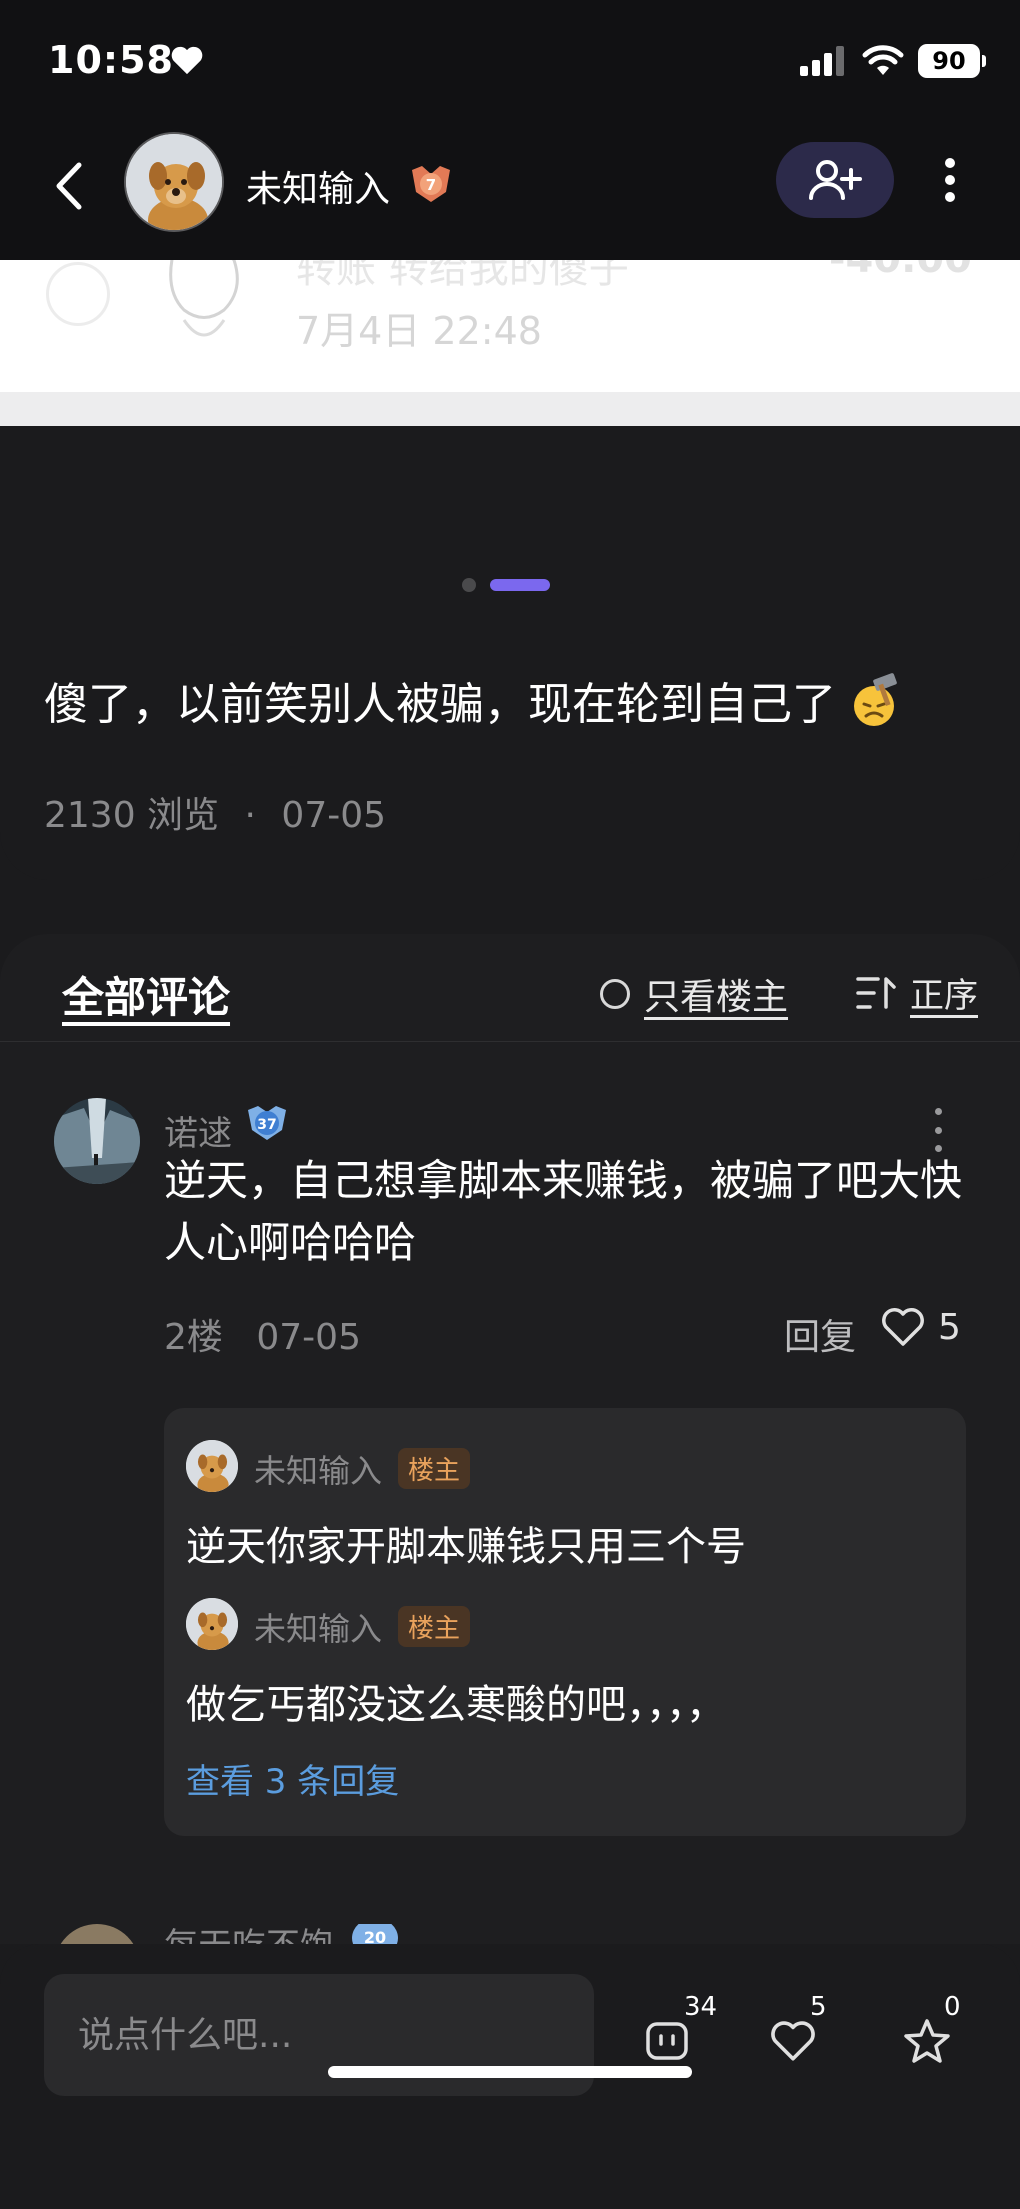 This screenshot has width=1020, height=2209. I want to click on home-indicator, so click(510, 2072).